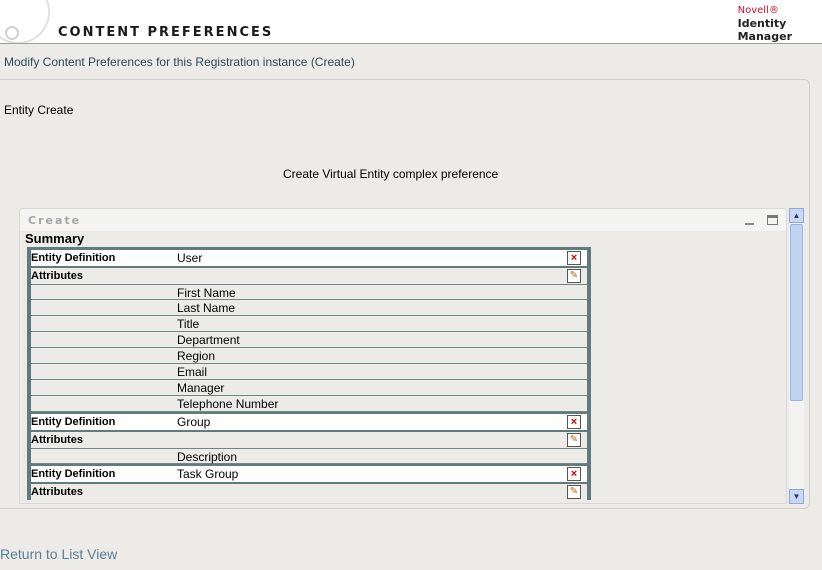 This screenshot has height=570, width=822. What do you see at coordinates (758, 10) in the screenshot?
I see `brand-novell: Novell®` at bounding box center [758, 10].